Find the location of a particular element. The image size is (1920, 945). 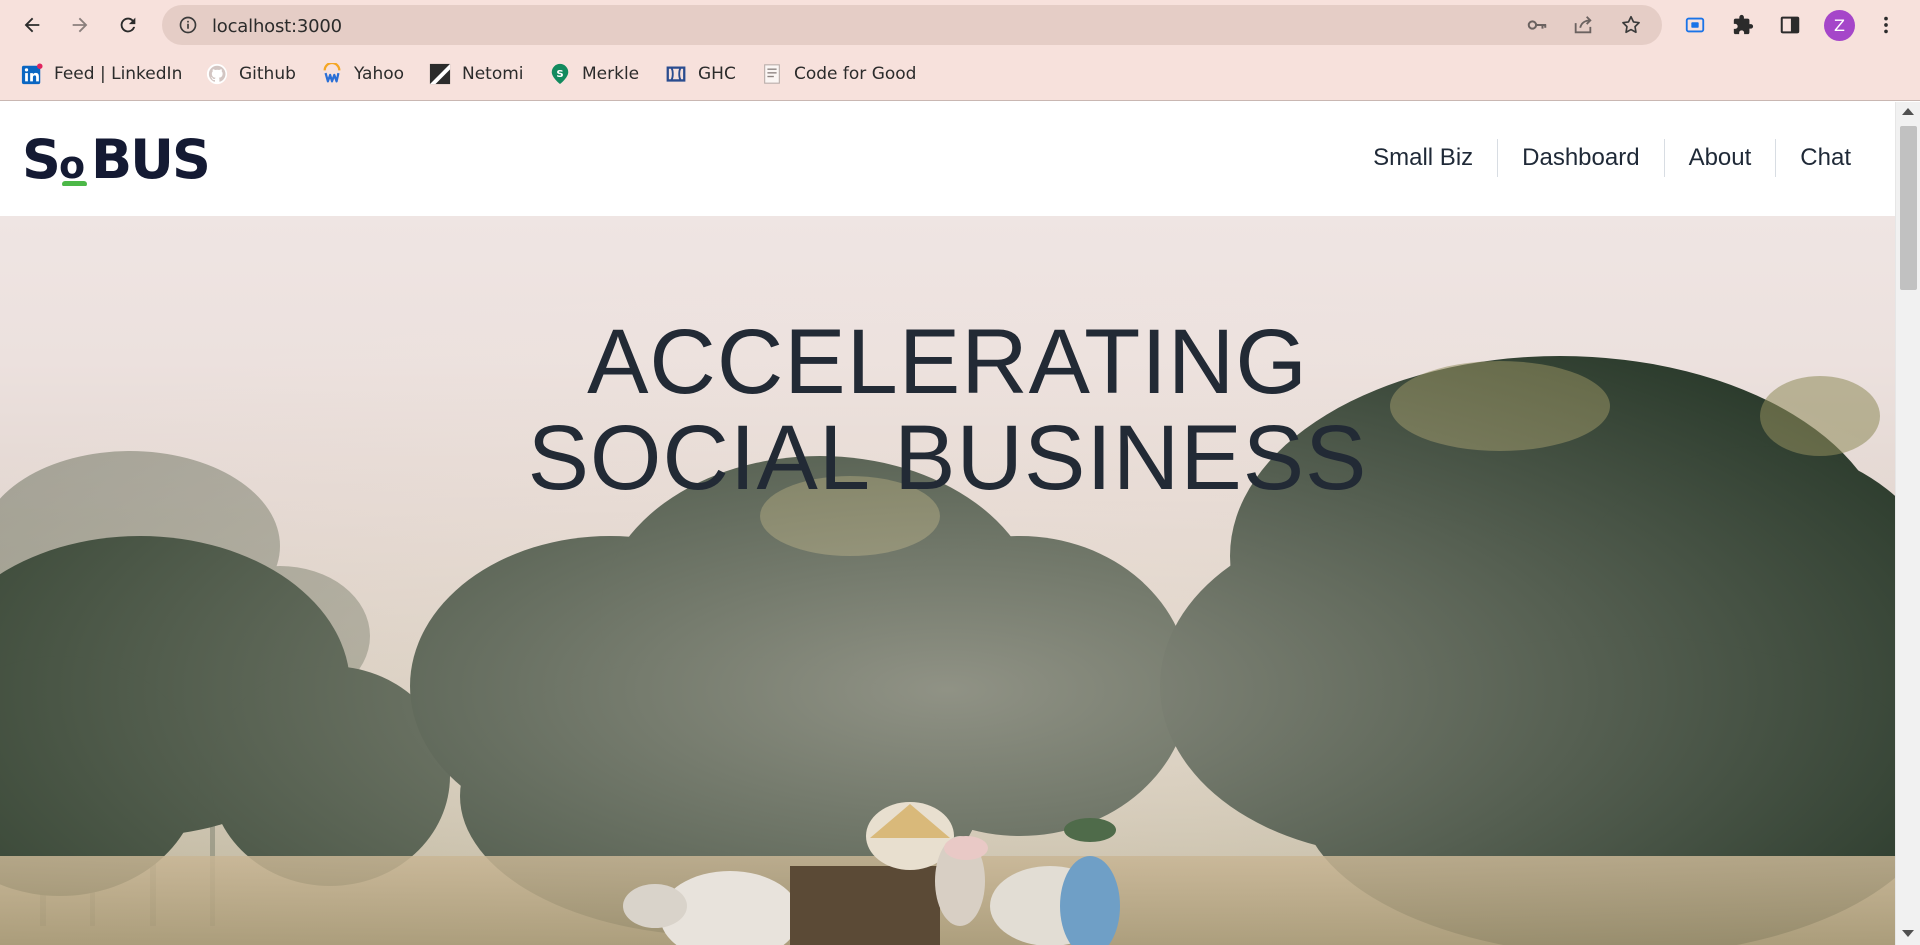

main-nav: Small Biz Dashboard About Chat is located at coordinates (1612, 158).